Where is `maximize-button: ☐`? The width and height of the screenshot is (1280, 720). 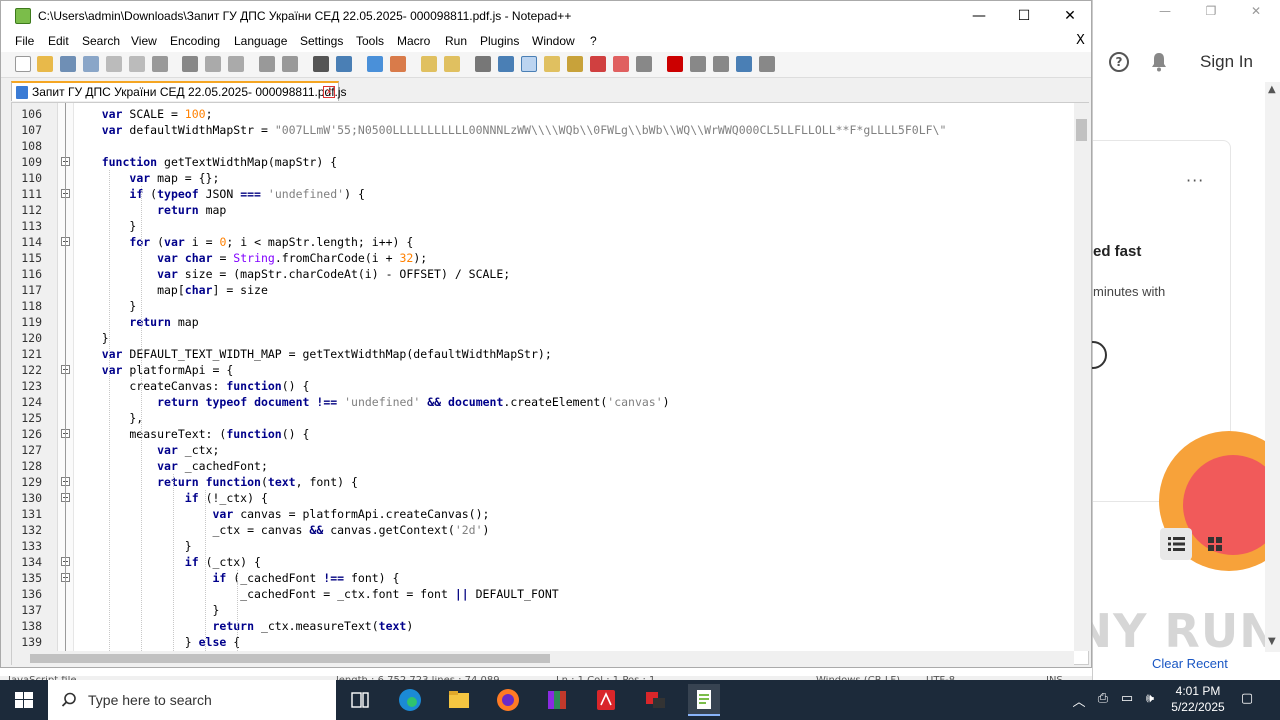
maximize-button: ☐ is located at coordinates (1024, 16).